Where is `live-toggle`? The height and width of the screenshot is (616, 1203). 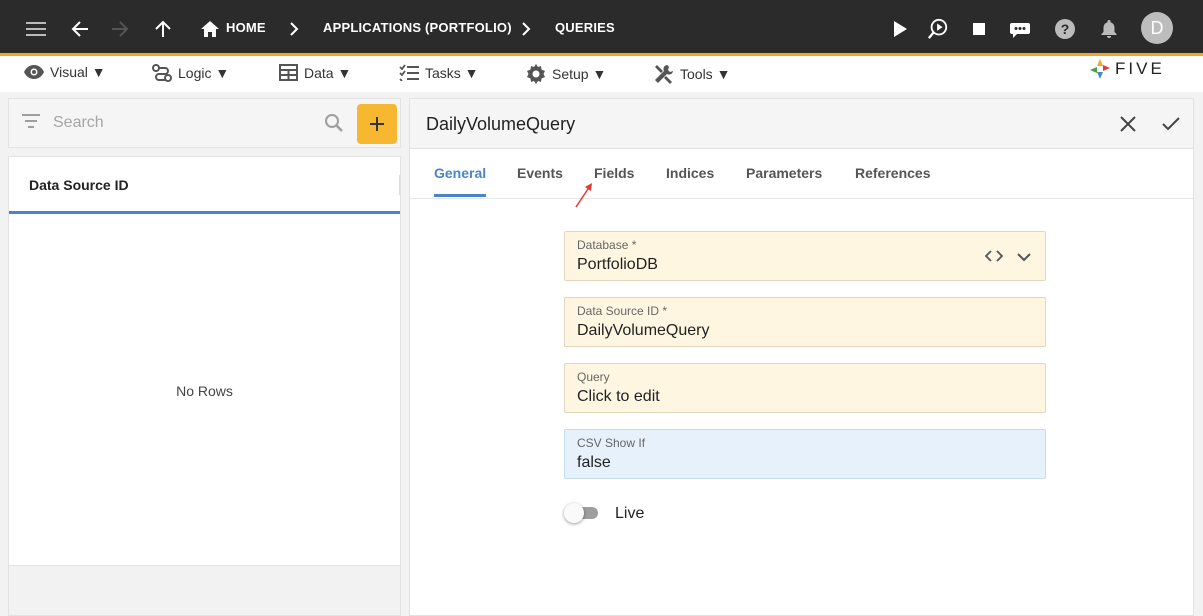 live-toggle is located at coordinates (582, 513).